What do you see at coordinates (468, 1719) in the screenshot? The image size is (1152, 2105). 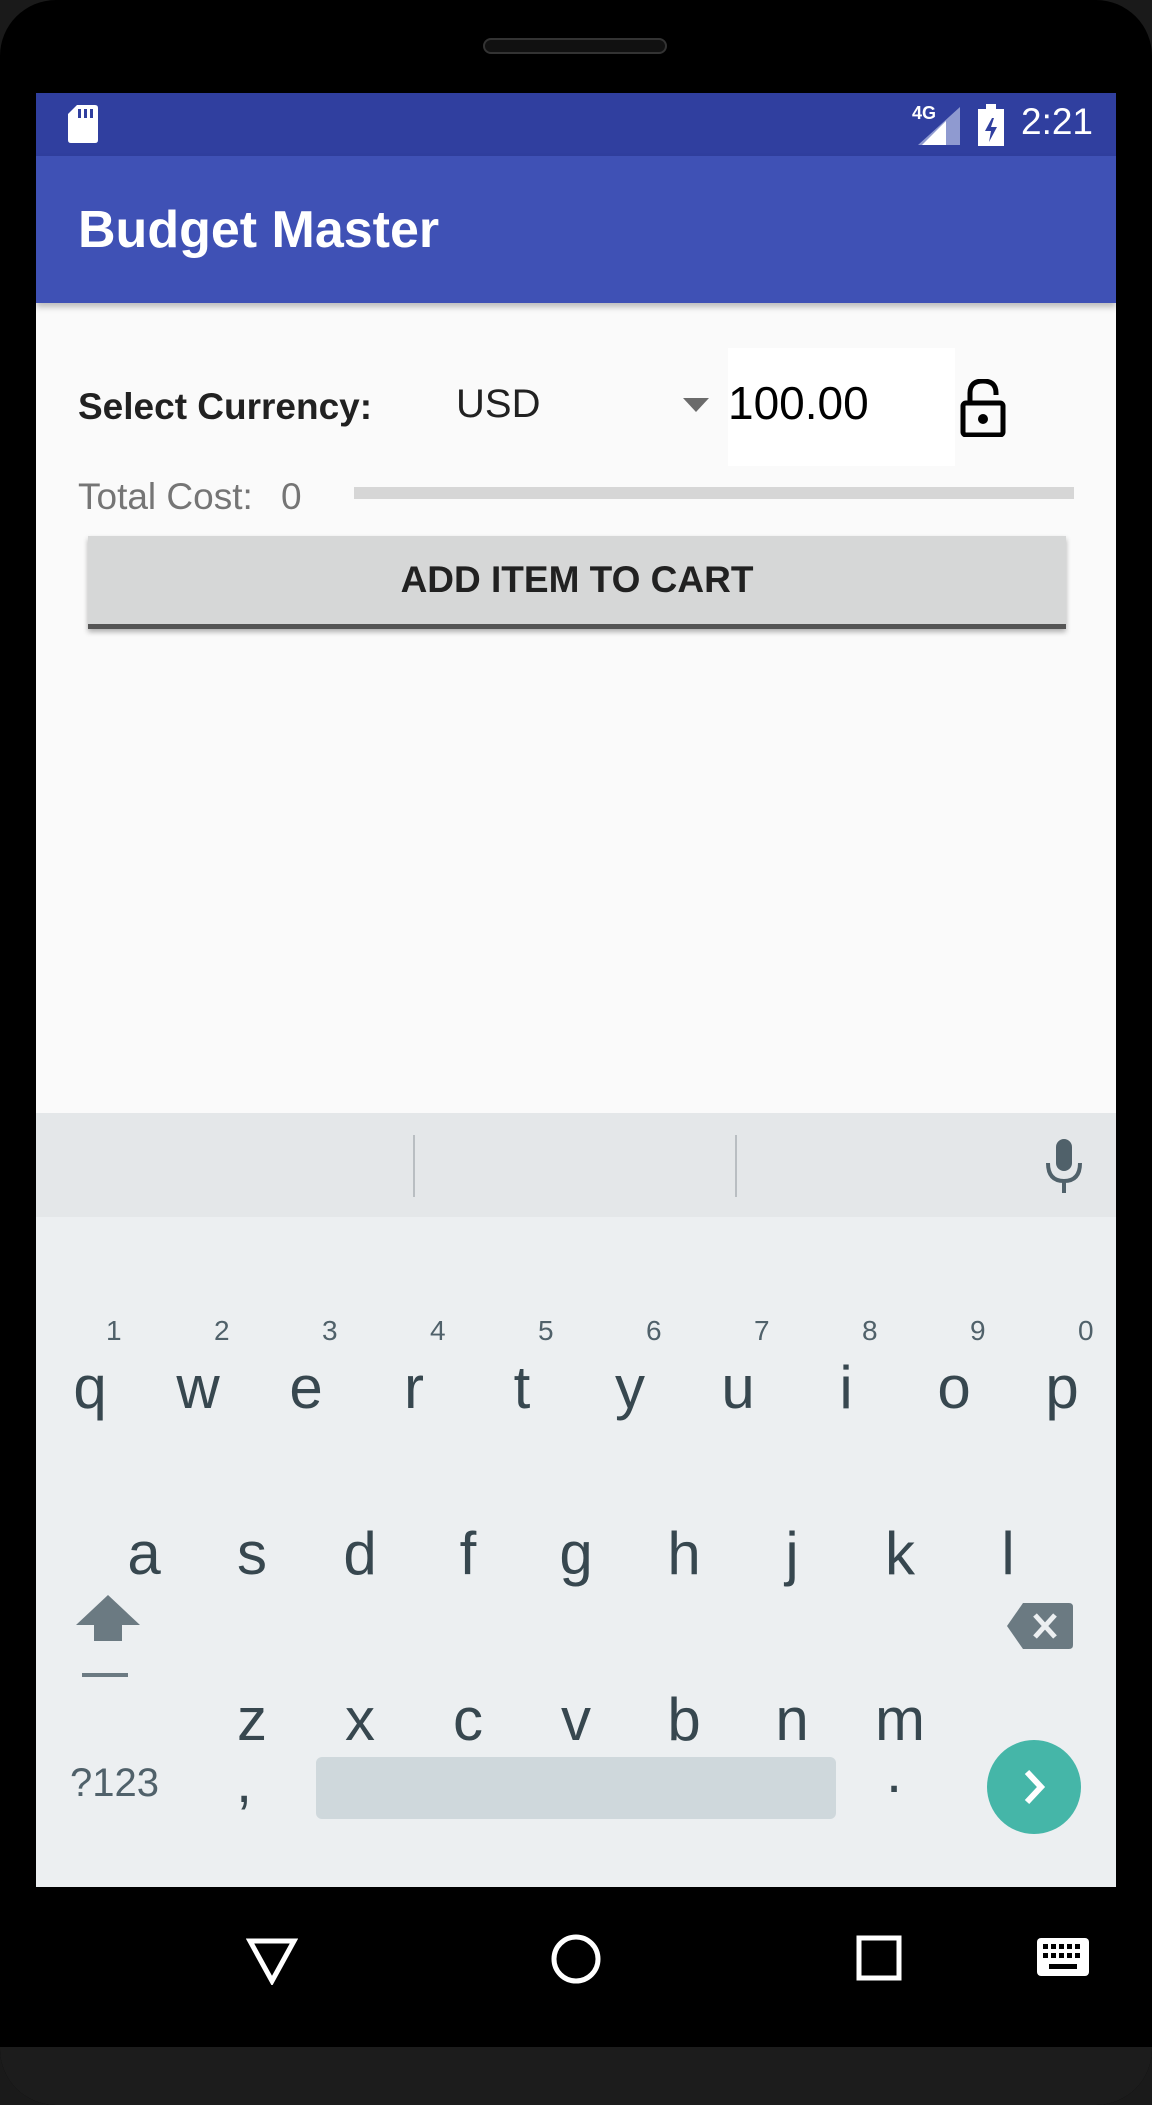 I see `key-c: c` at bounding box center [468, 1719].